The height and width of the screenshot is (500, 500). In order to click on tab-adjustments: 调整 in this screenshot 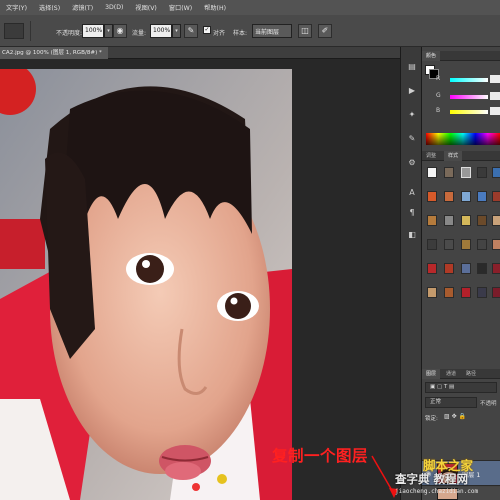, I will do `click(431, 156)`.